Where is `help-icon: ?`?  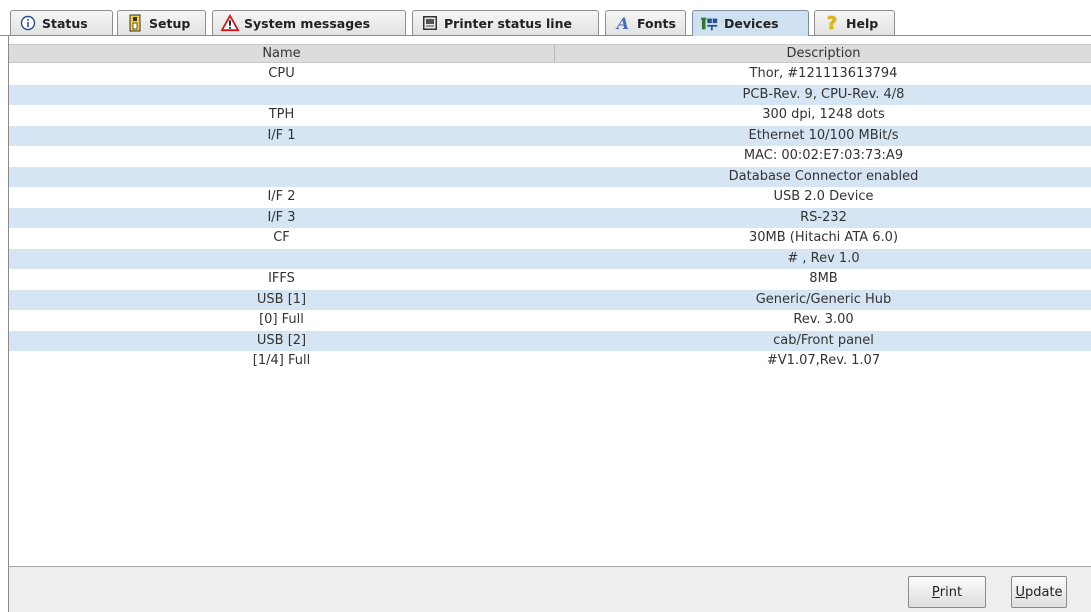
help-icon: ? is located at coordinates (832, 23).